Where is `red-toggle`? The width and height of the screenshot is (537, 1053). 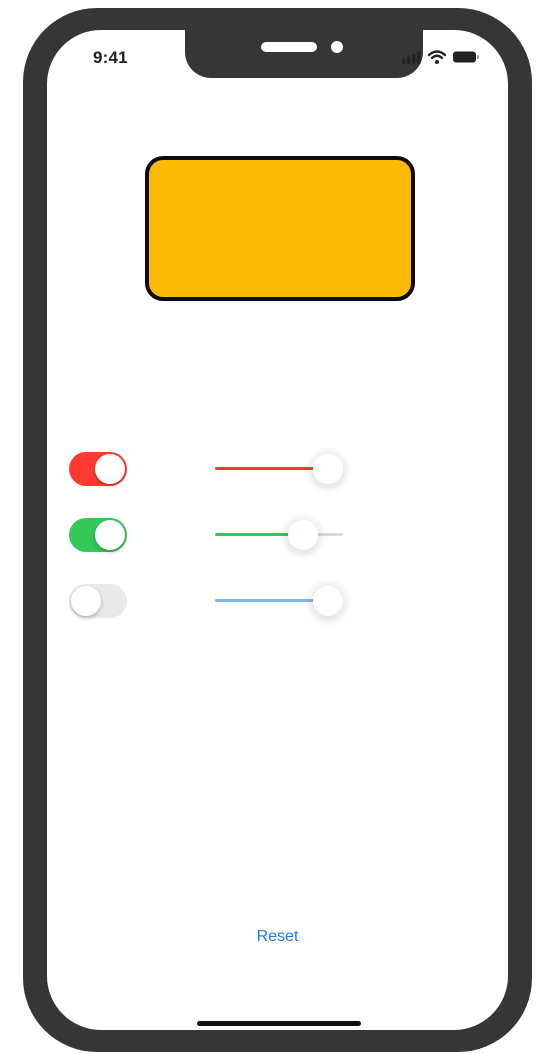 red-toggle is located at coordinates (98, 469).